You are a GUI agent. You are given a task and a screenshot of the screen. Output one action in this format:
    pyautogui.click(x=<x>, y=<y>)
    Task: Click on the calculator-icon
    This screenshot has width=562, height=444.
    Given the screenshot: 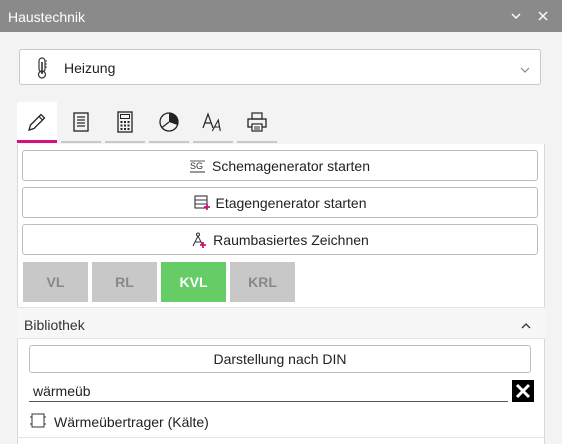 What is the action you would take?
    pyautogui.click(x=125, y=122)
    